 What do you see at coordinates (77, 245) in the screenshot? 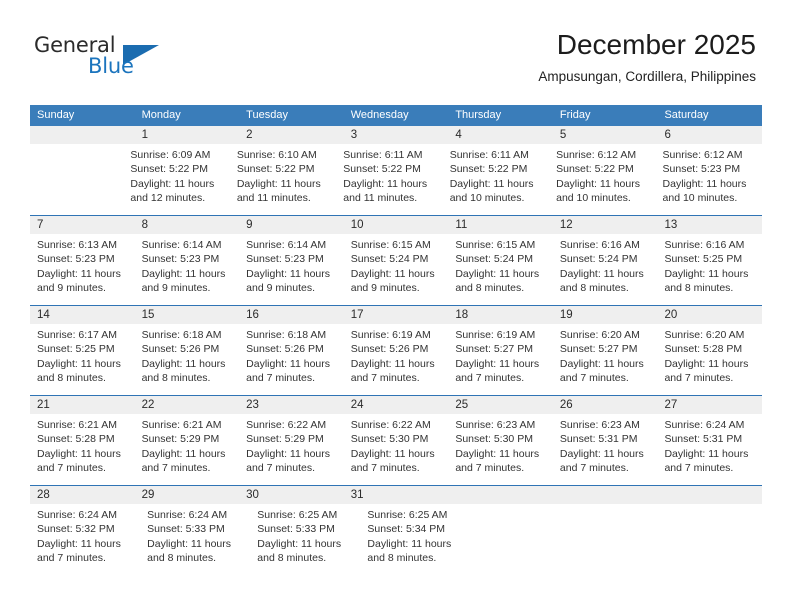
I see `day-detail-line: Sunrise: 6:13 AM` at bounding box center [77, 245].